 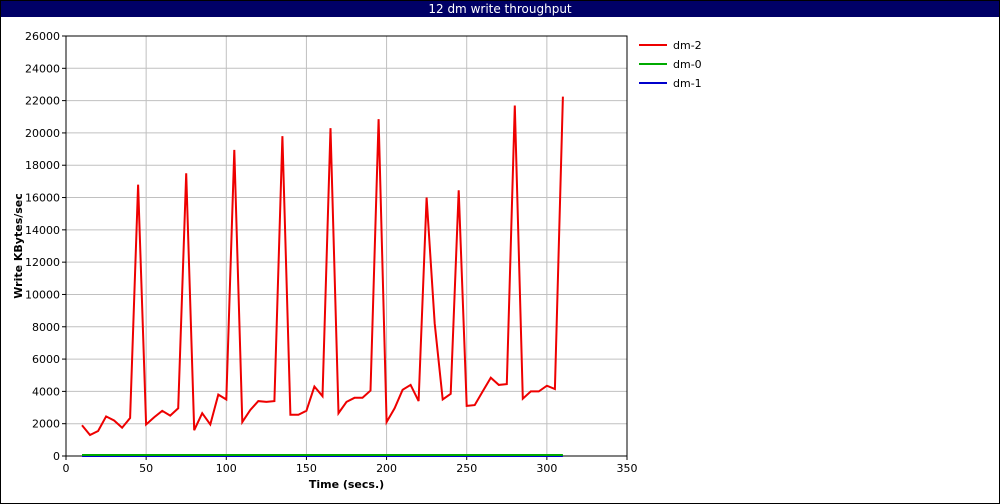 I want to click on x-tick-label: 350, so click(x=627, y=468).